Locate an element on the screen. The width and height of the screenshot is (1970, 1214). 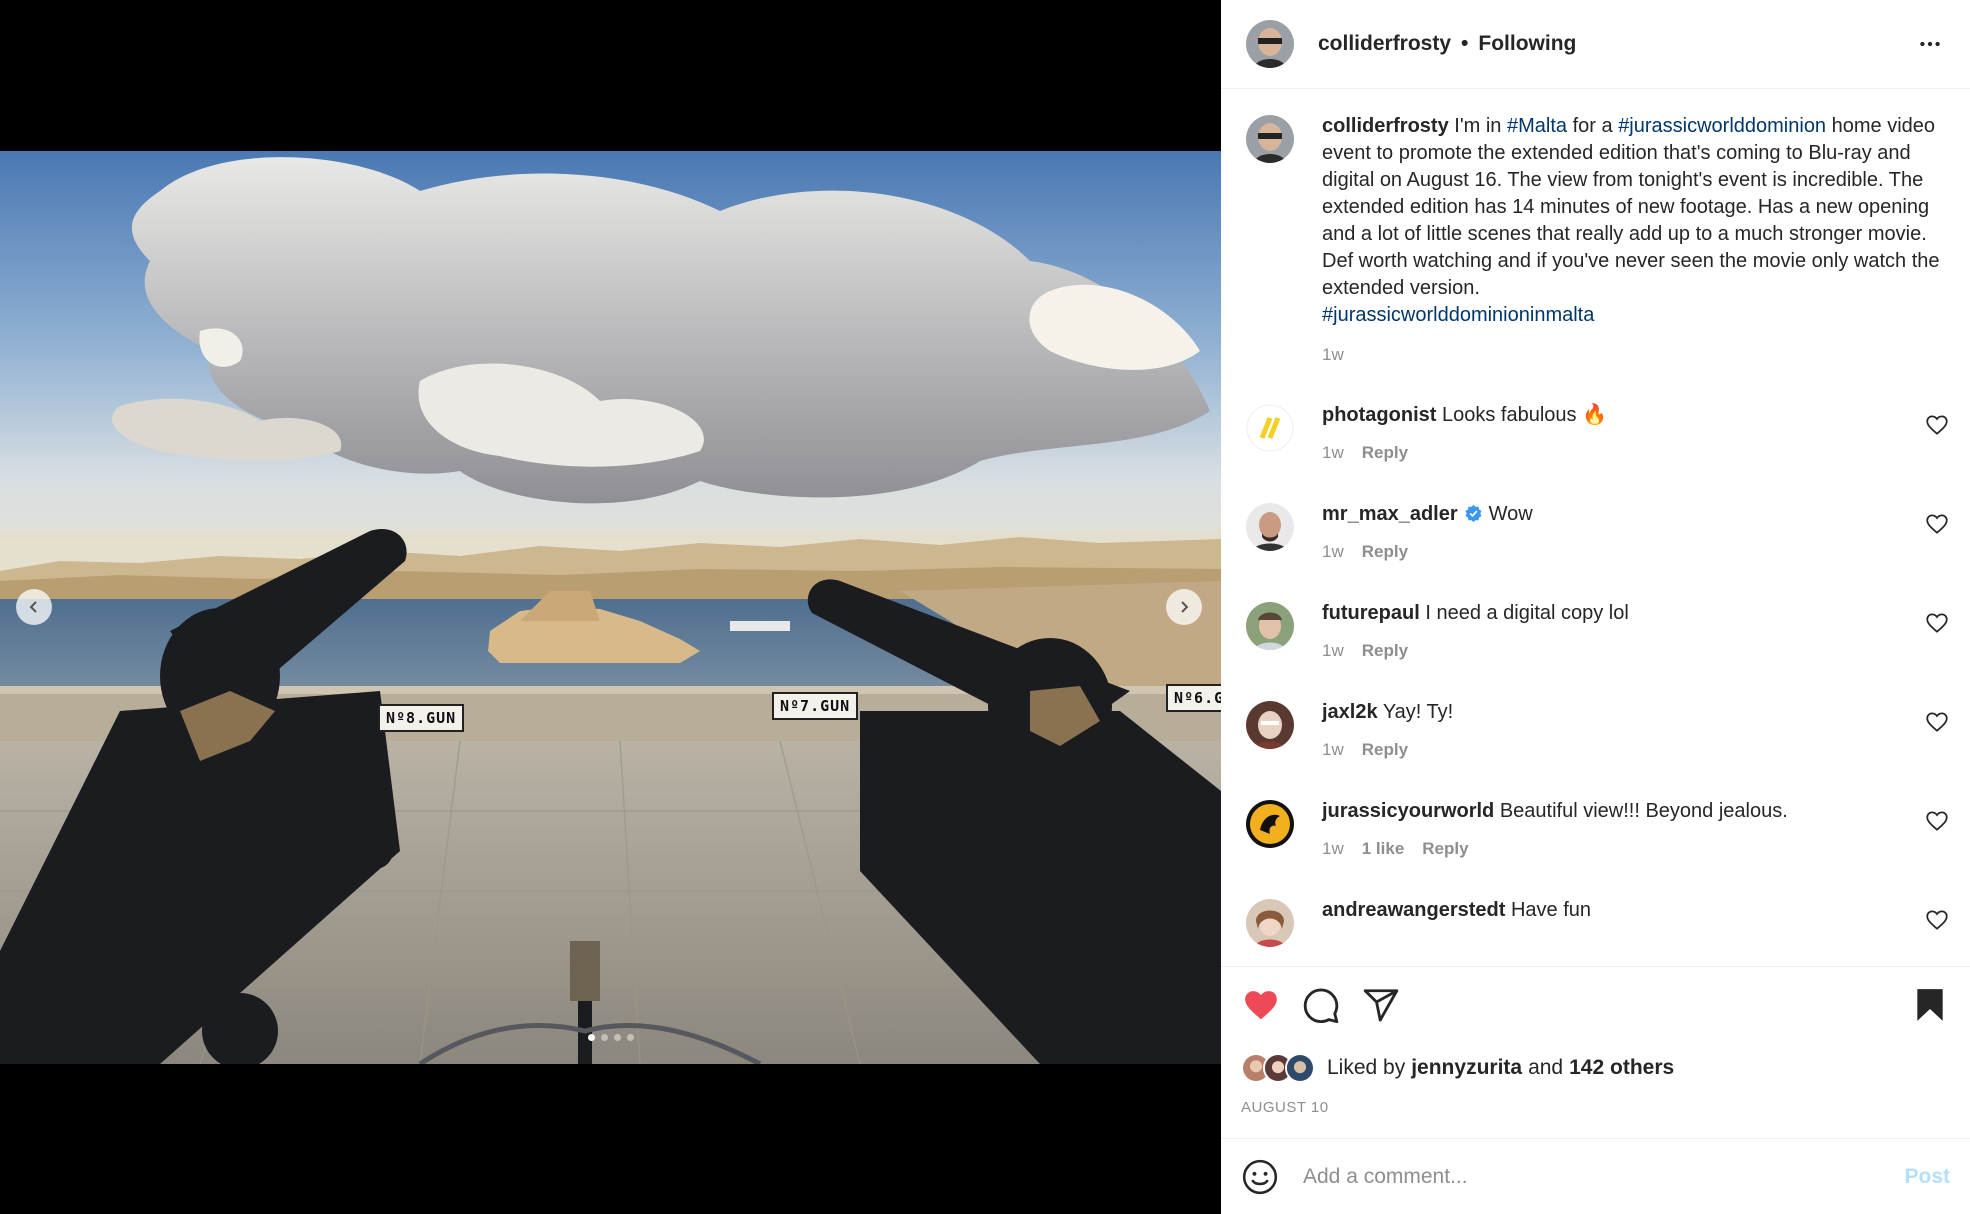
comment-item: andreawangerstedt Have fun is located at coordinates (1598, 931).